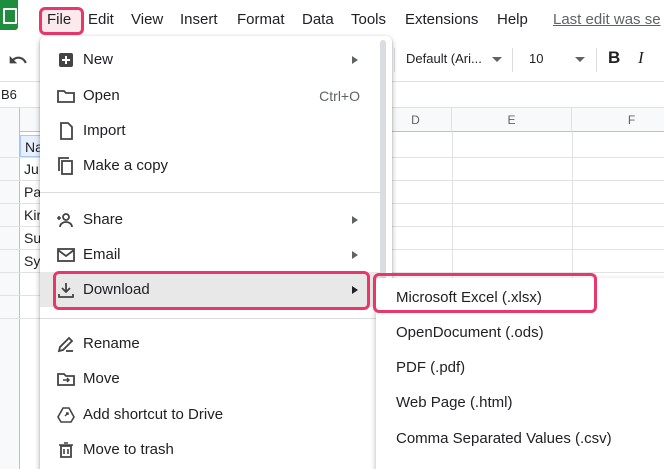 Image resolution: width=664 pixels, height=469 pixels. What do you see at coordinates (66, 60) in the screenshot?
I see `new-sheet-icon` at bounding box center [66, 60].